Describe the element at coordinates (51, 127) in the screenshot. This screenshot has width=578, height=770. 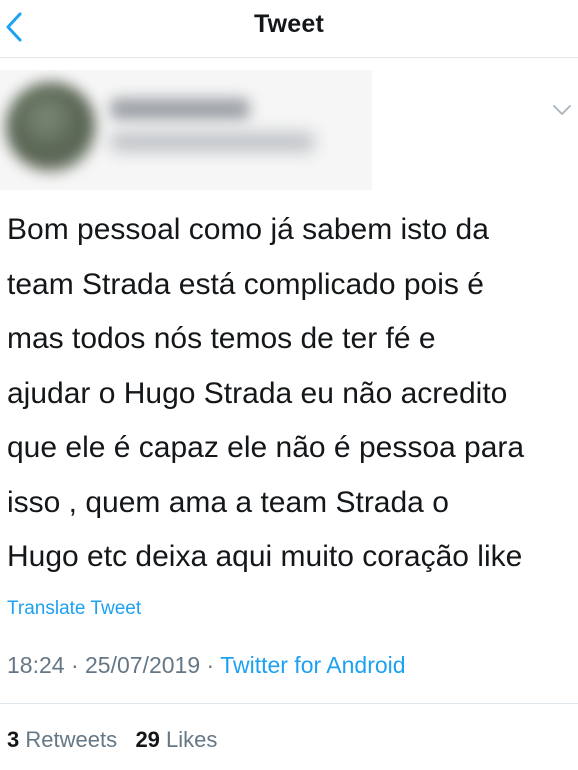
I see `avatar` at that location.